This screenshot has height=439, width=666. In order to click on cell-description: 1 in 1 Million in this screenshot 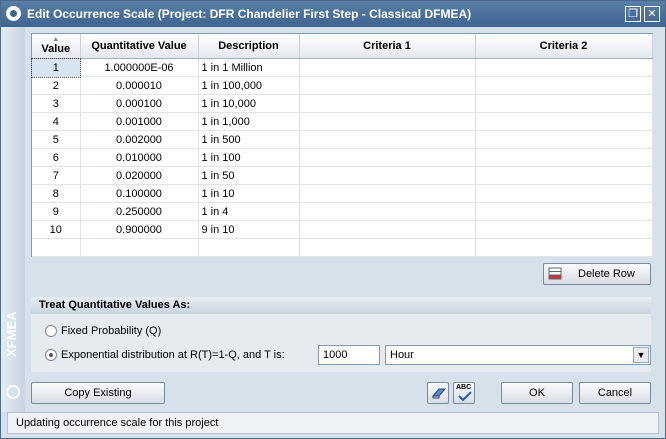, I will do `click(249, 67)`.